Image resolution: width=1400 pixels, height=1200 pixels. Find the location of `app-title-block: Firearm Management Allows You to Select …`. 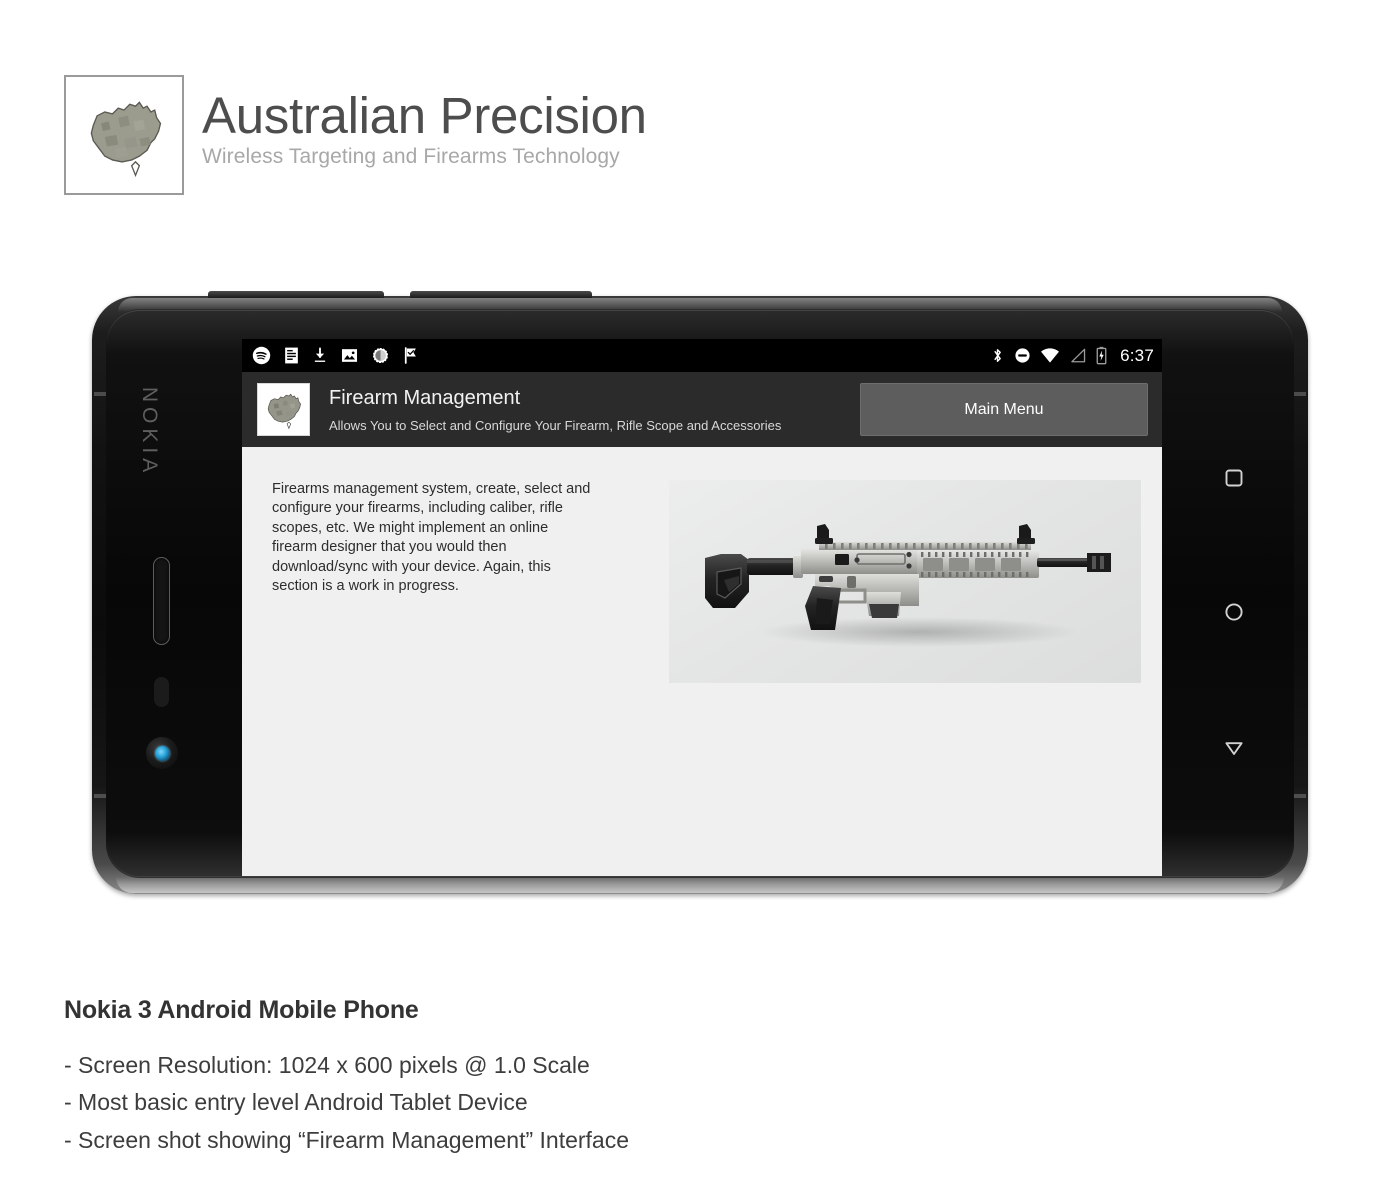

app-title-block: Firearm Management Allows You to Select … is located at coordinates (555, 409).